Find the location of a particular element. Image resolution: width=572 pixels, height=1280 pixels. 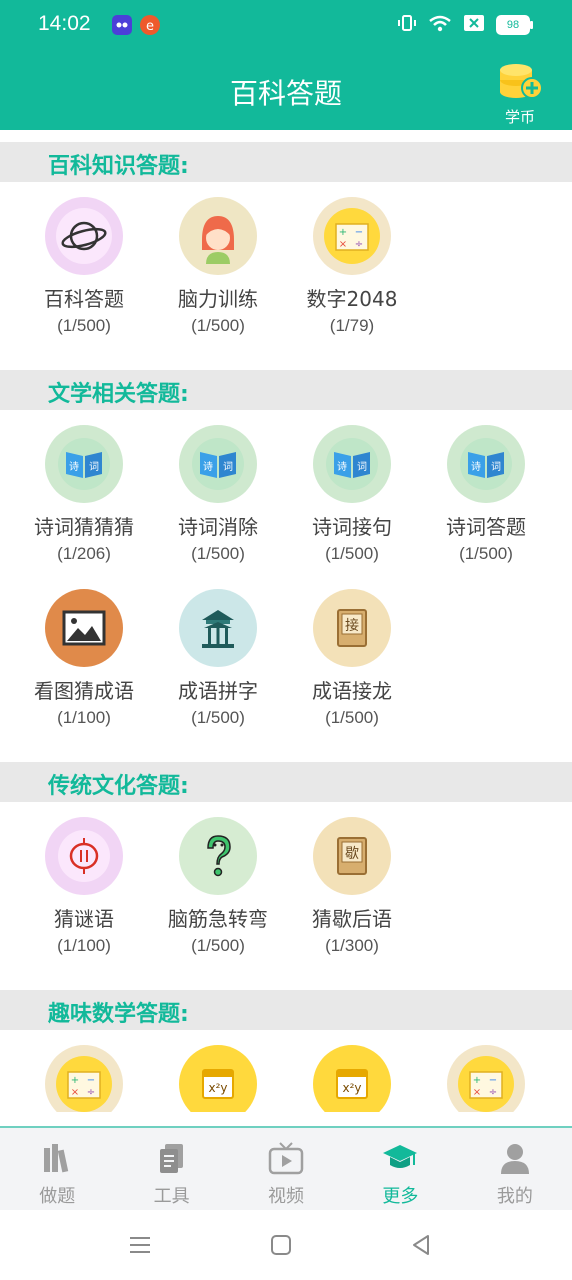

graduation-cap-icon is located at coordinates (400, 1158).